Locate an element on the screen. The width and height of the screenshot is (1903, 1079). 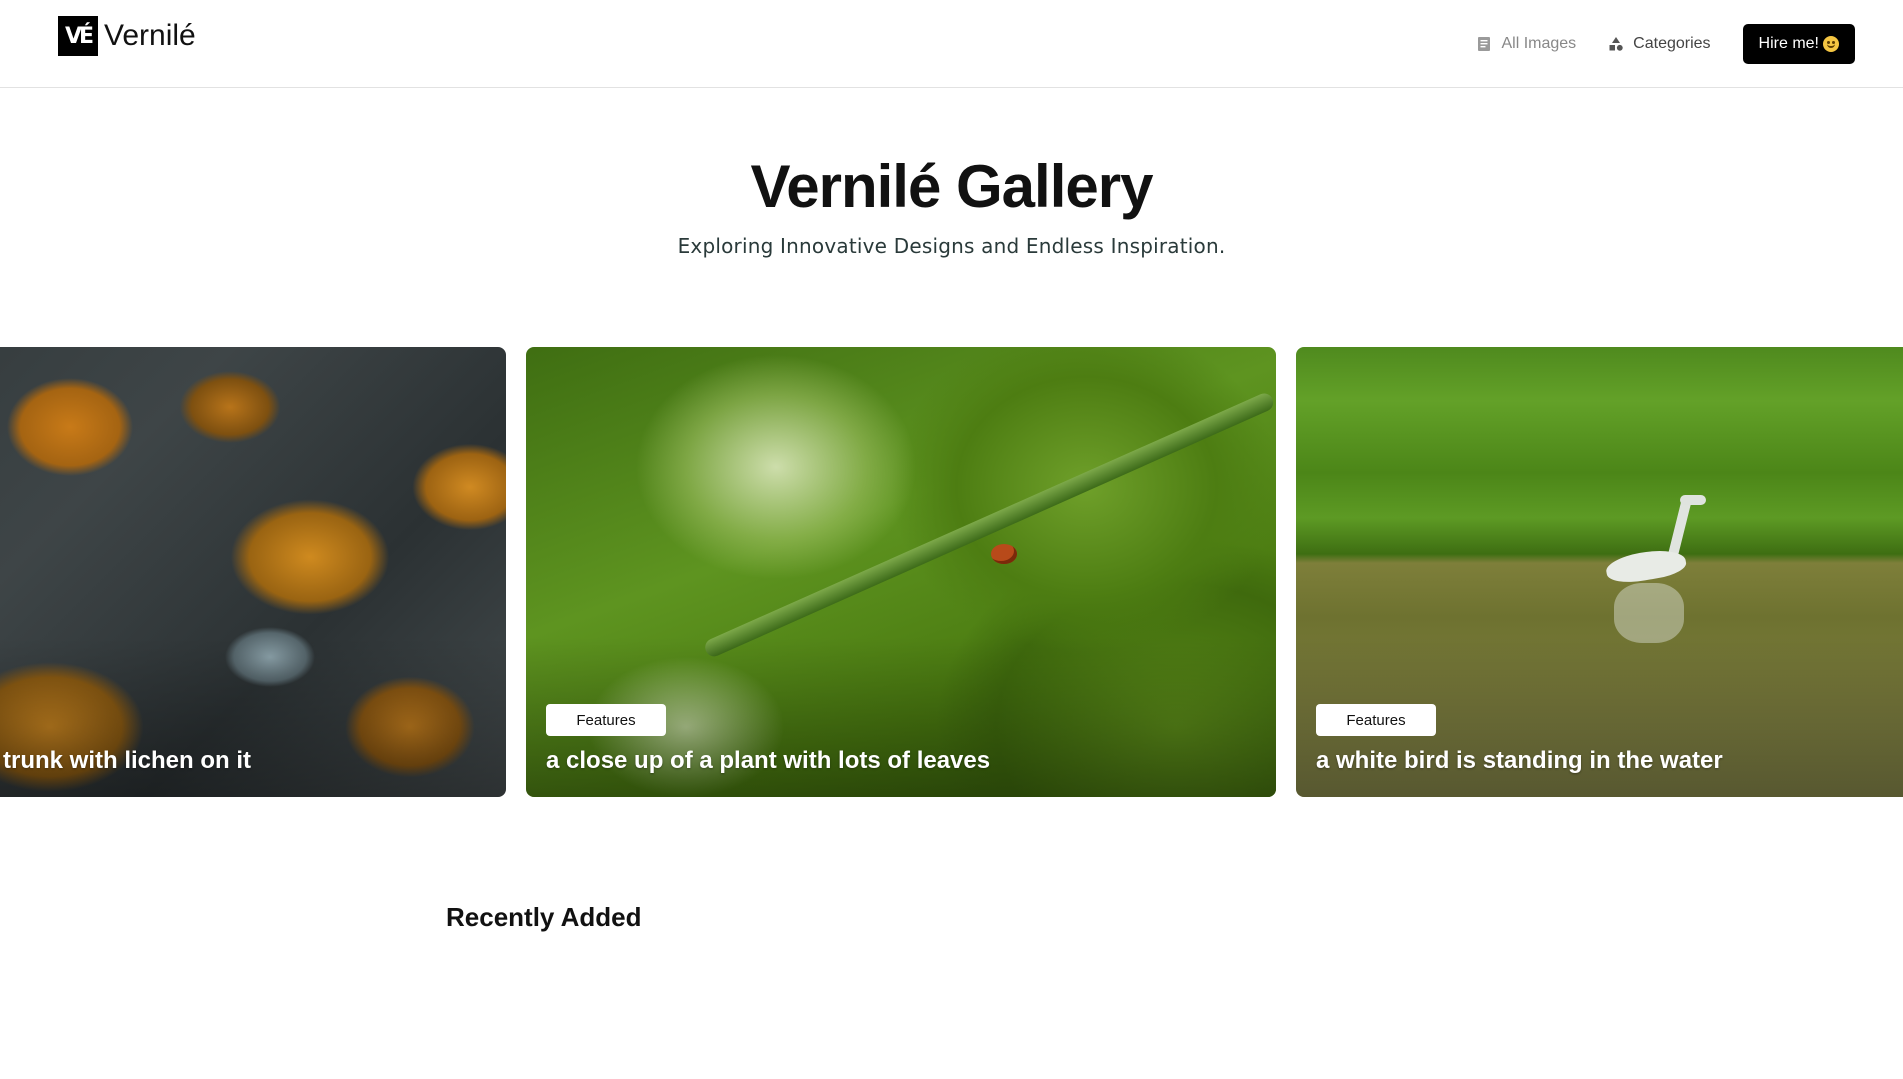
nav-all-images-label: All Images is located at coordinates (1539, 43).